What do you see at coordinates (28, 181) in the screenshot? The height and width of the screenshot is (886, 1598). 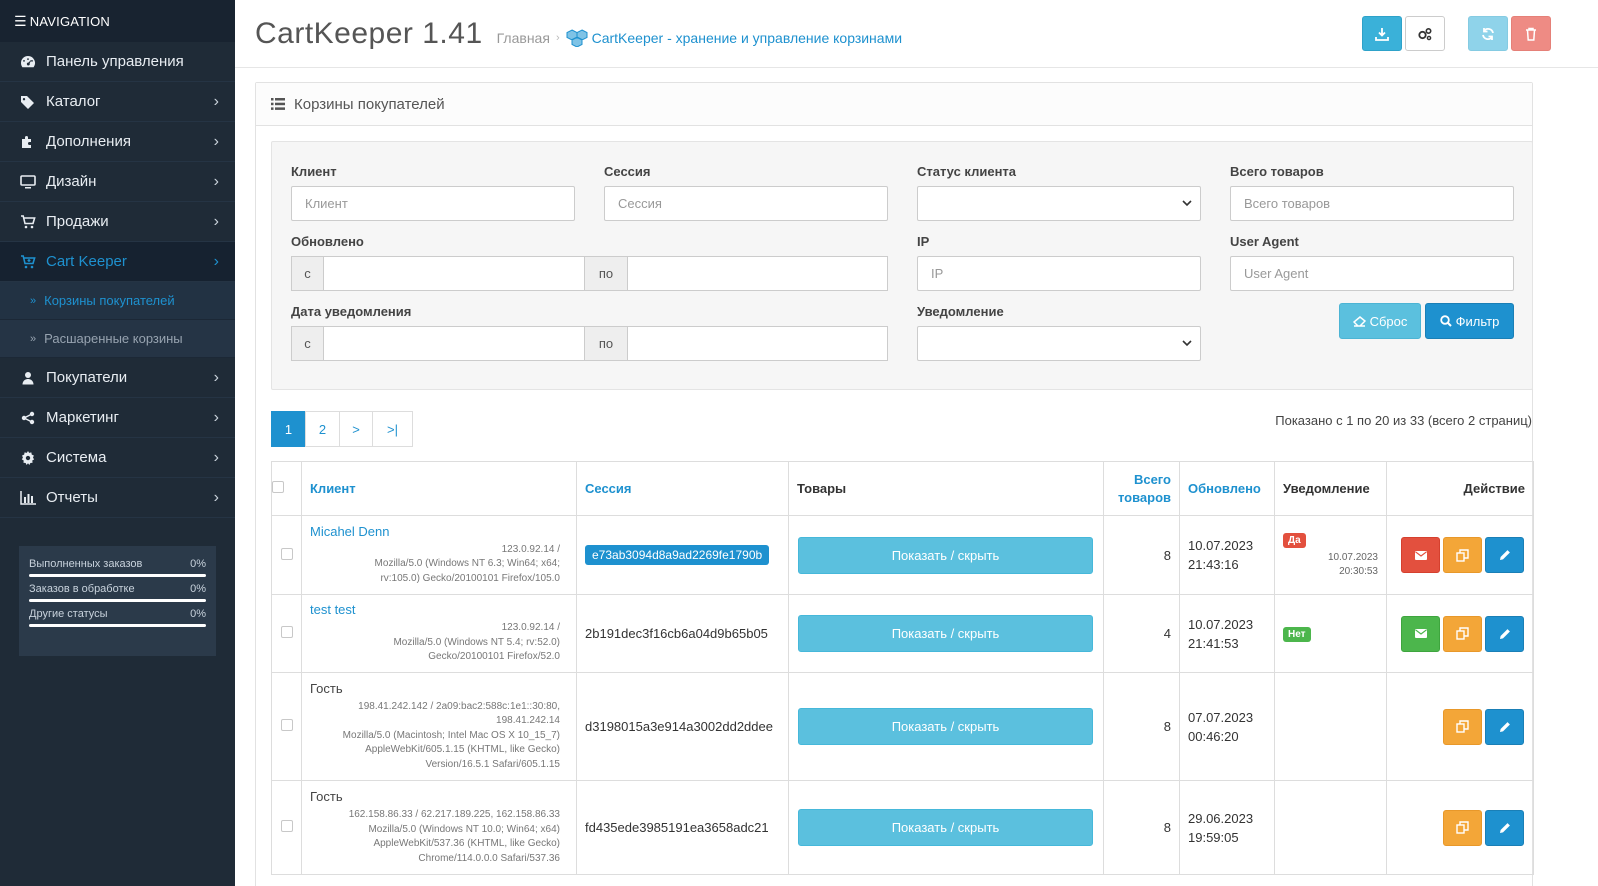 I see `monitor-icon` at bounding box center [28, 181].